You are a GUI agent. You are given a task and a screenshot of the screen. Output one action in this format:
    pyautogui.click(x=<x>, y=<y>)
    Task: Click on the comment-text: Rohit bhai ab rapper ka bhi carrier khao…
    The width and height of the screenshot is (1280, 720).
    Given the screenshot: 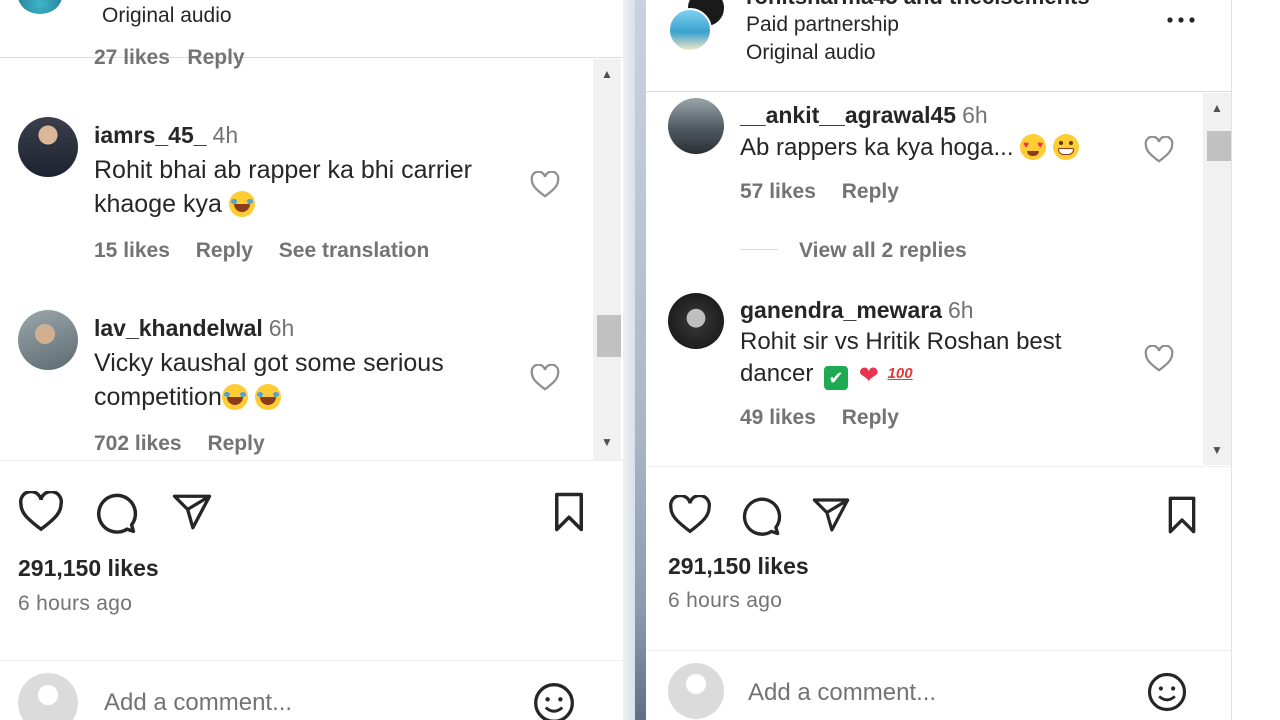 What is the action you would take?
    pyautogui.click(x=283, y=187)
    